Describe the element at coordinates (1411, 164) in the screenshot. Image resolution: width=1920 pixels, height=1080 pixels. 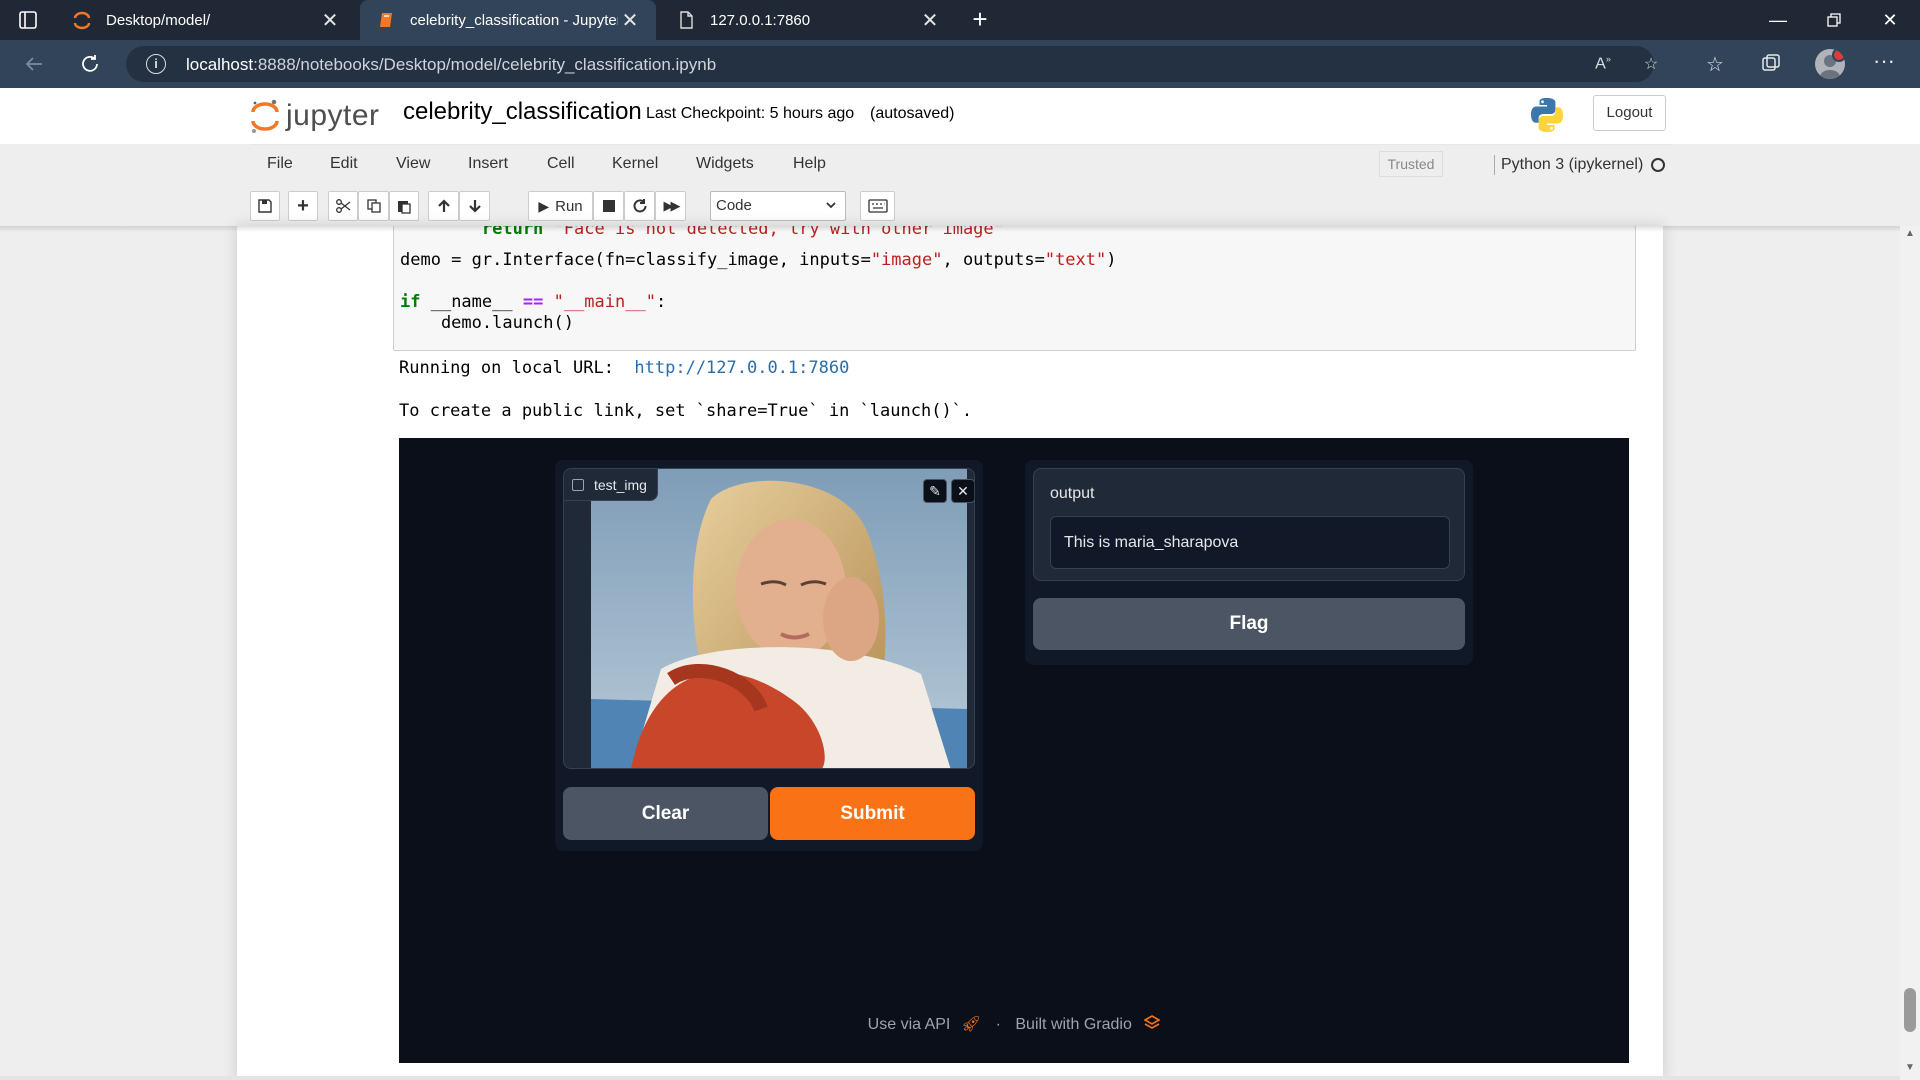
I see `trusted-badge: Trusted` at that location.